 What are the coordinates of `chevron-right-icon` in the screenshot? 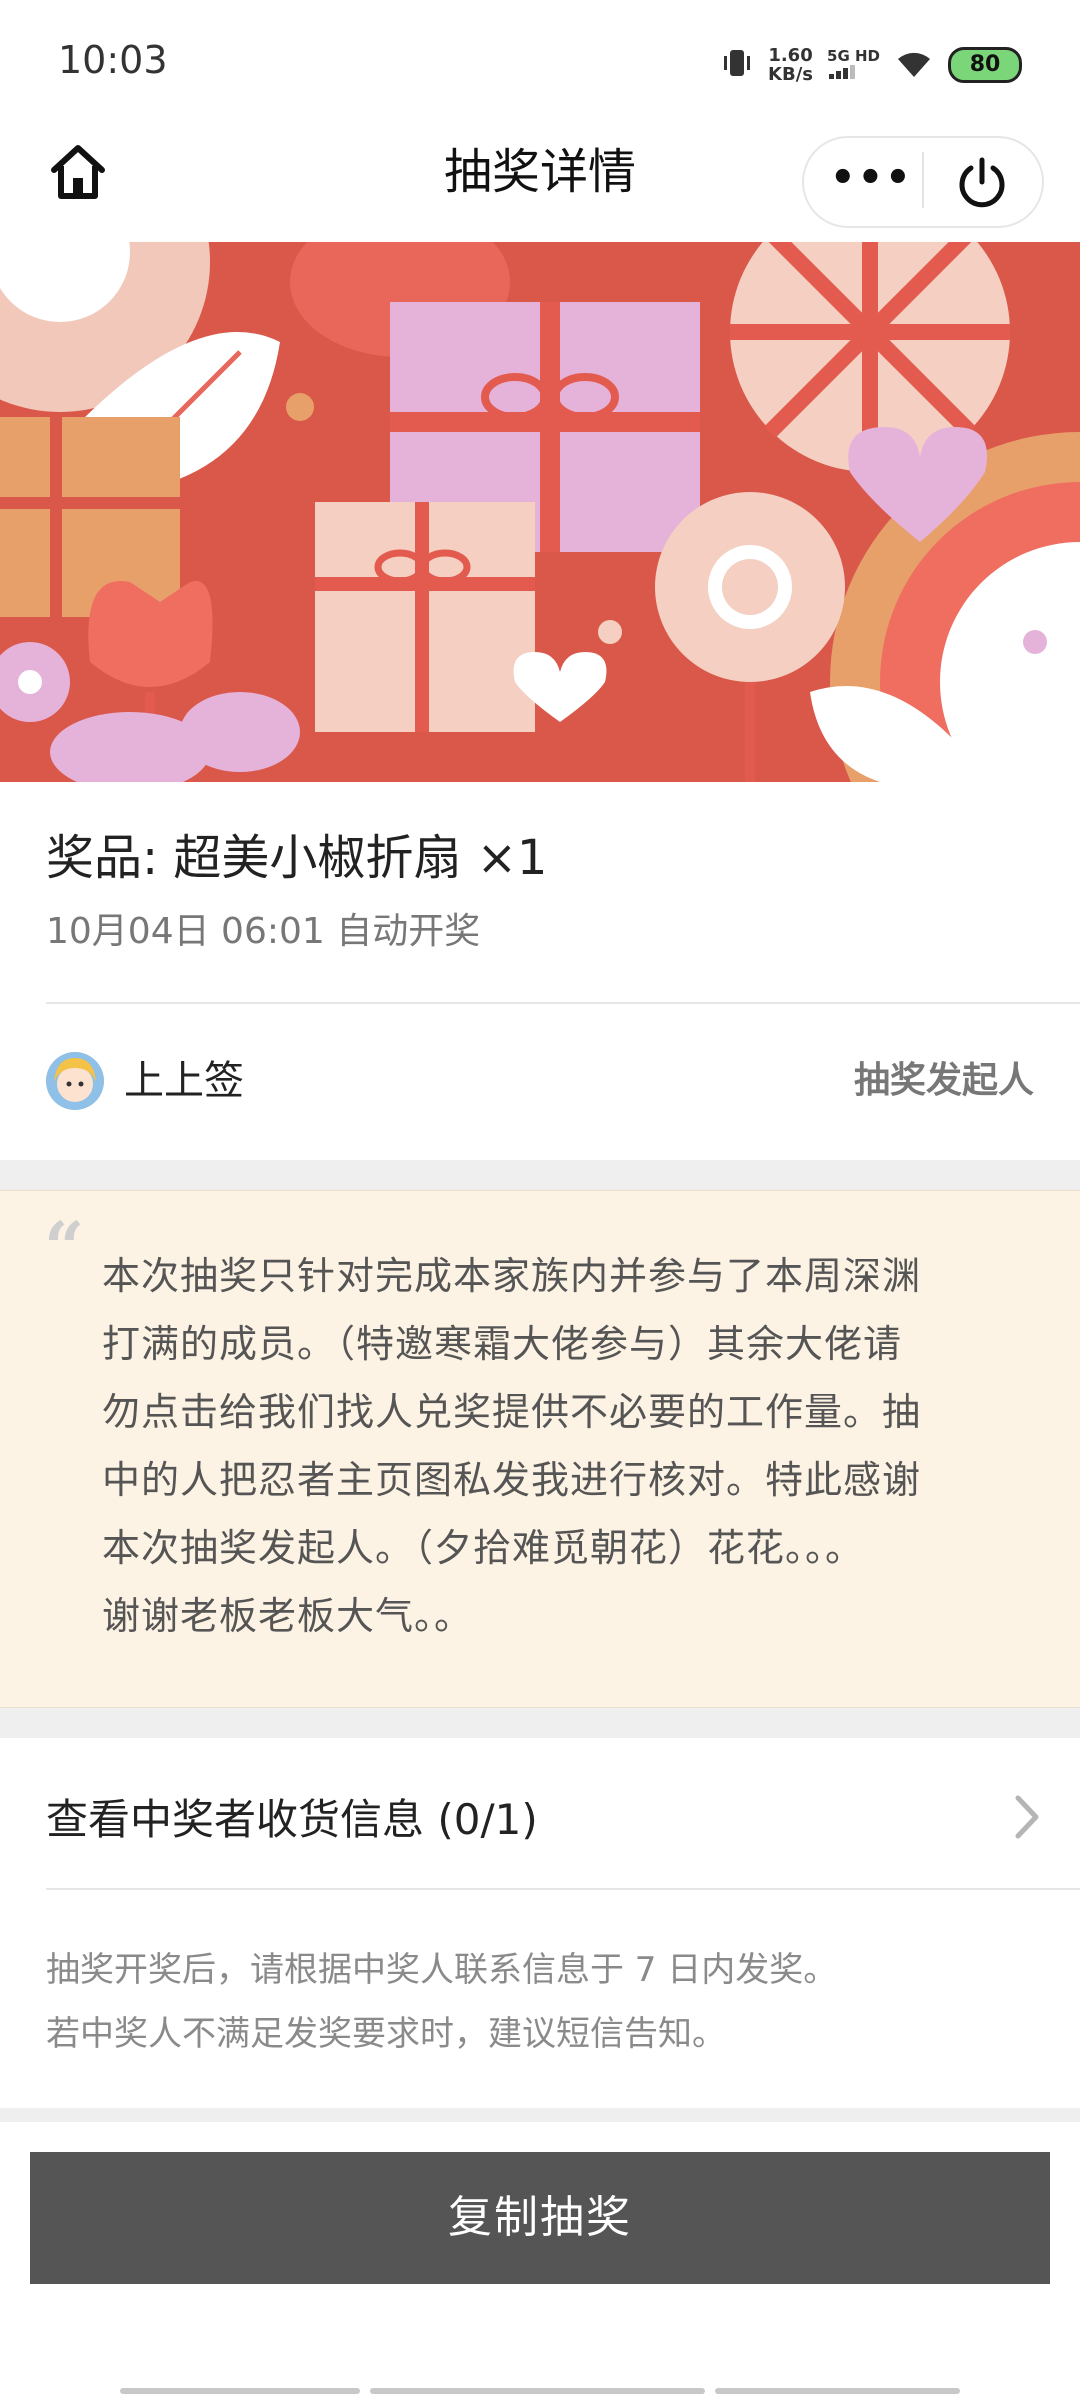 It's located at (1027, 1817).